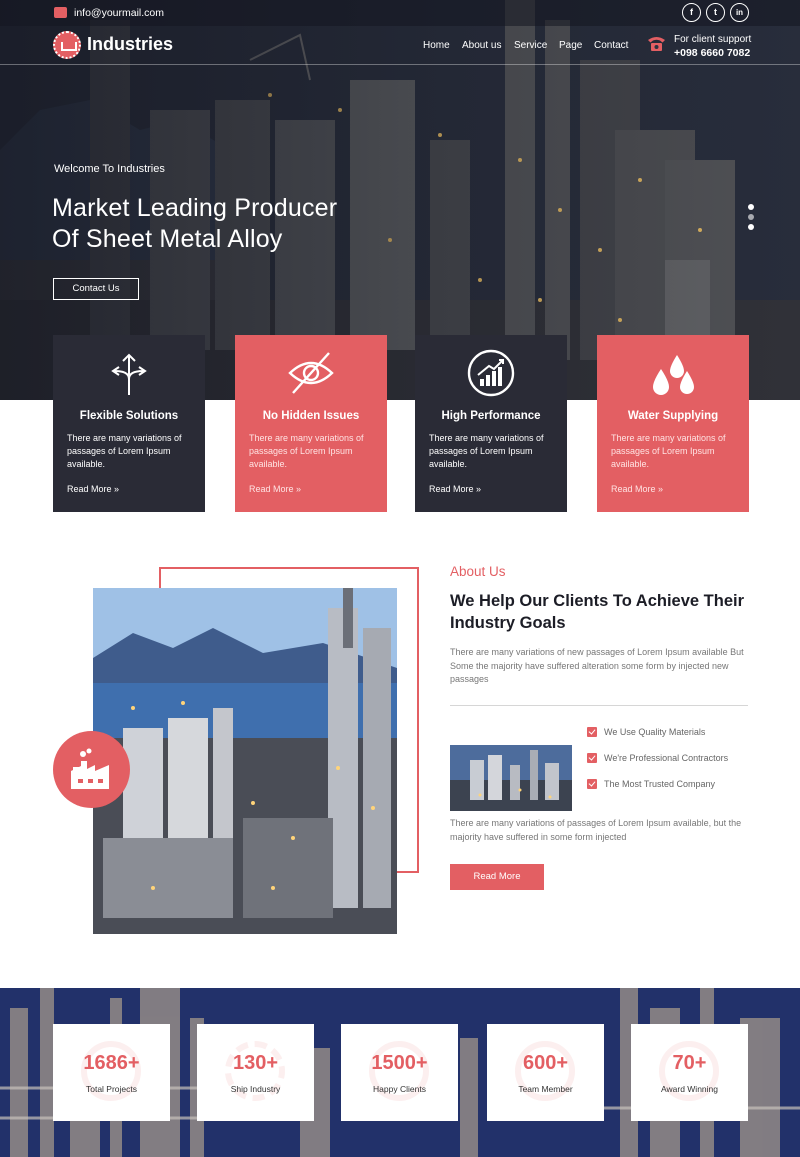 The height and width of the screenshot is (1157, 800). Describe the element at coordinates (255, 1089) in the screenshot. I see `stat-label: Ship Industry` at that location.